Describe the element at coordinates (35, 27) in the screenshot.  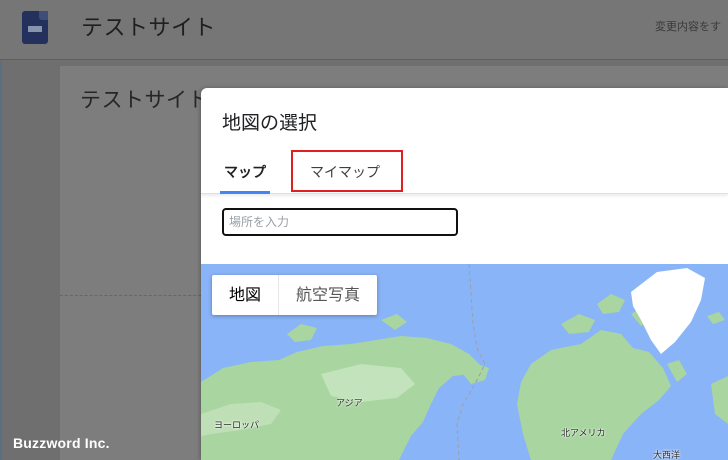
I see `google-sites-logo-icon` at that location.